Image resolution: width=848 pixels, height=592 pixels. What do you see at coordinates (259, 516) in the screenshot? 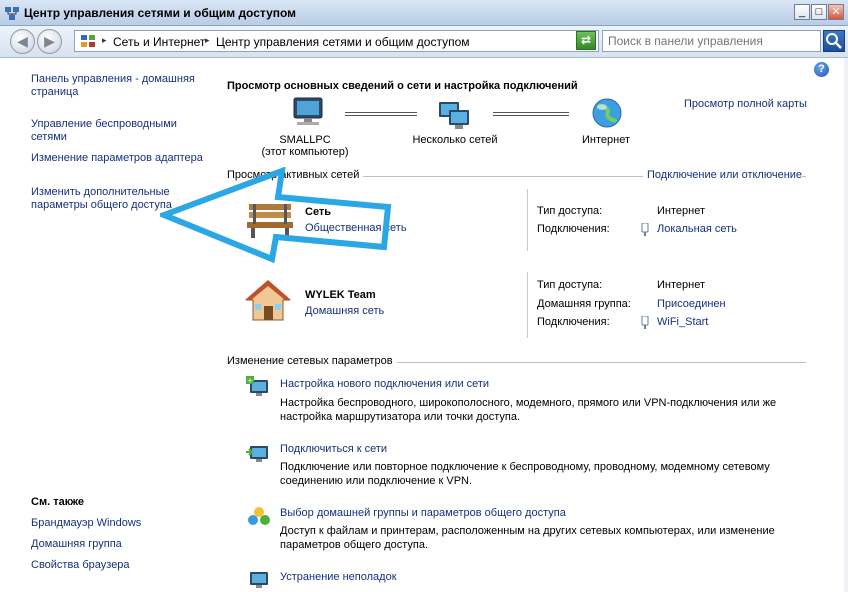
I see `homegroup-icon` at bounding box center [259, 516].